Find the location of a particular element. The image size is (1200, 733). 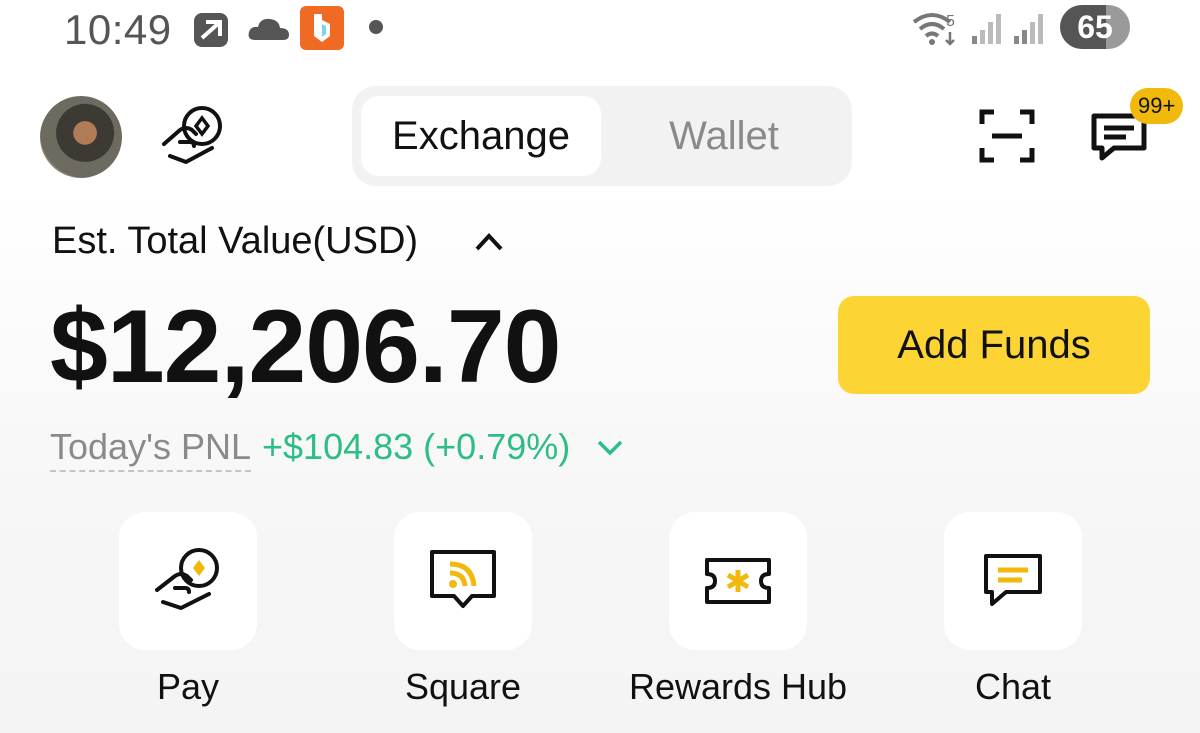

chat-icon is located at coordinates (1013, 580).